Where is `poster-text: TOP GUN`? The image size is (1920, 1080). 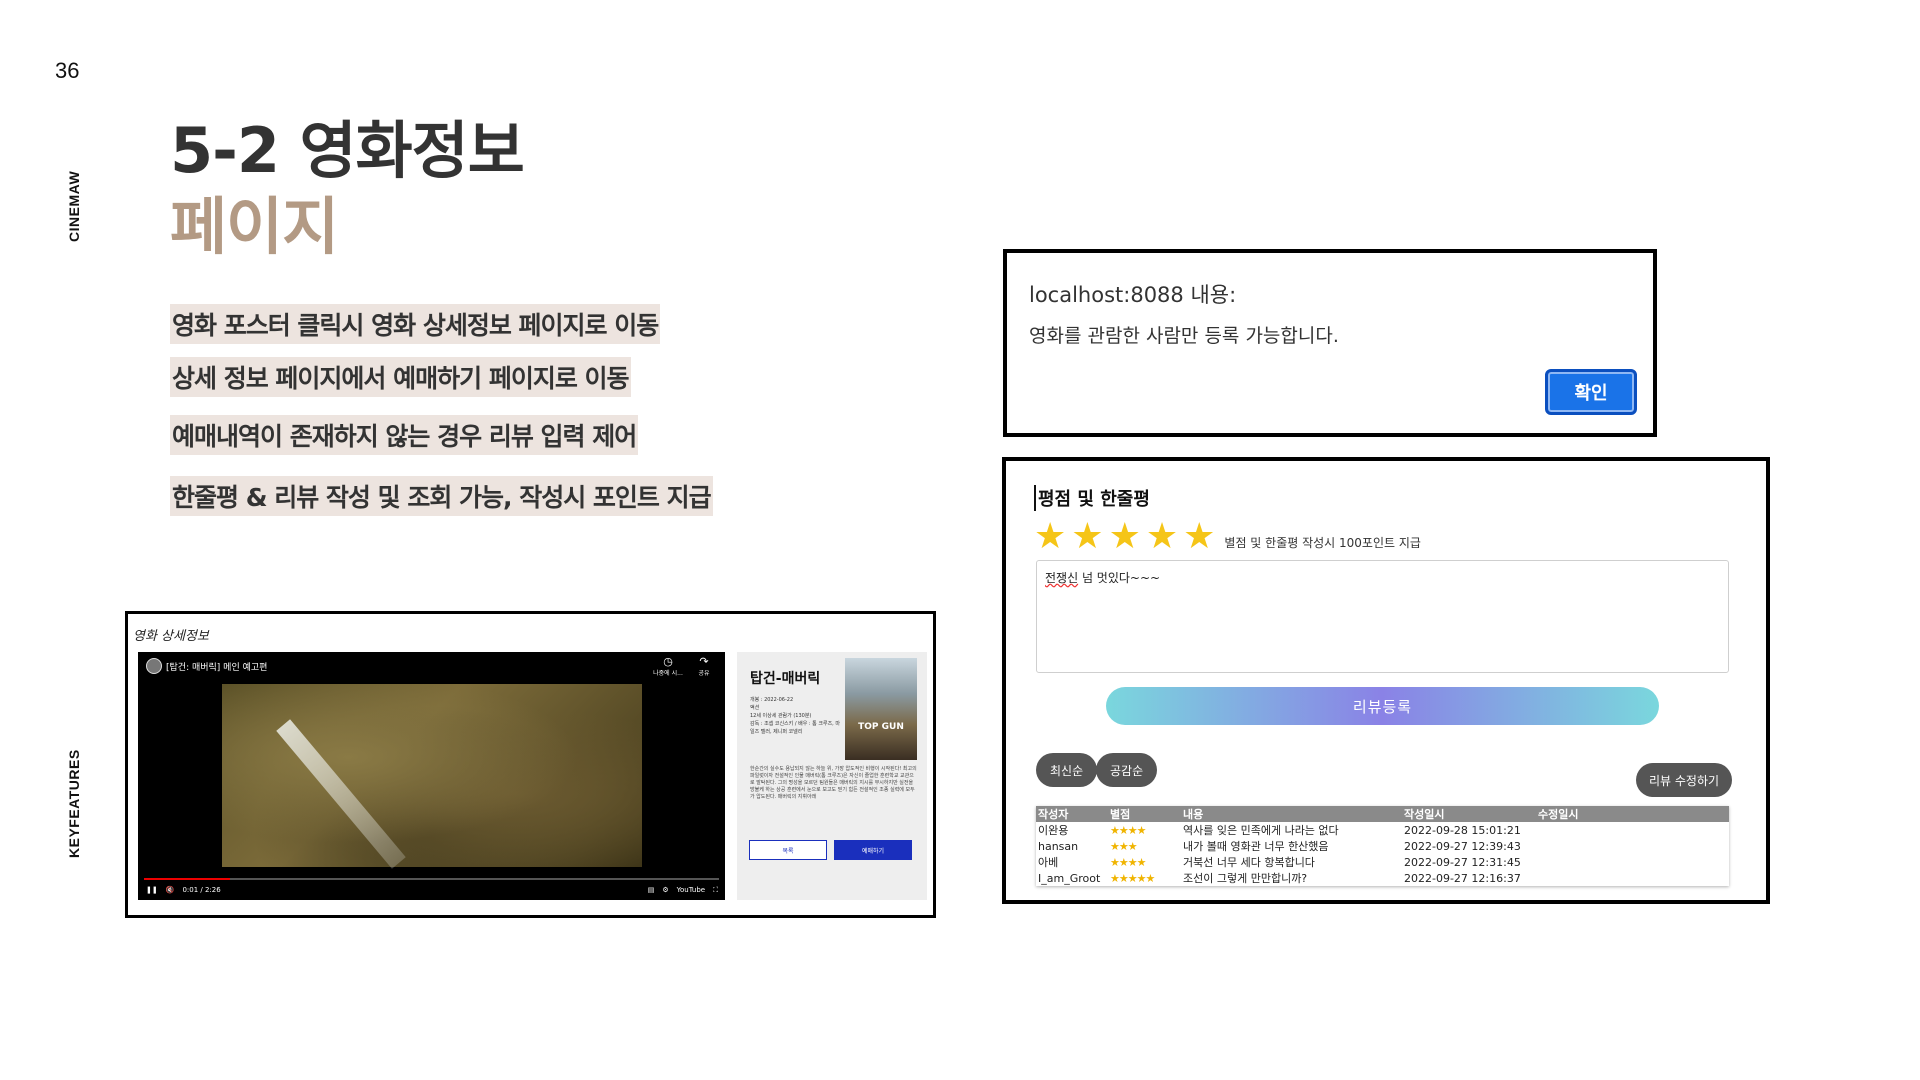
poster-text: TOP GUN is located at coordinates (881, 727).